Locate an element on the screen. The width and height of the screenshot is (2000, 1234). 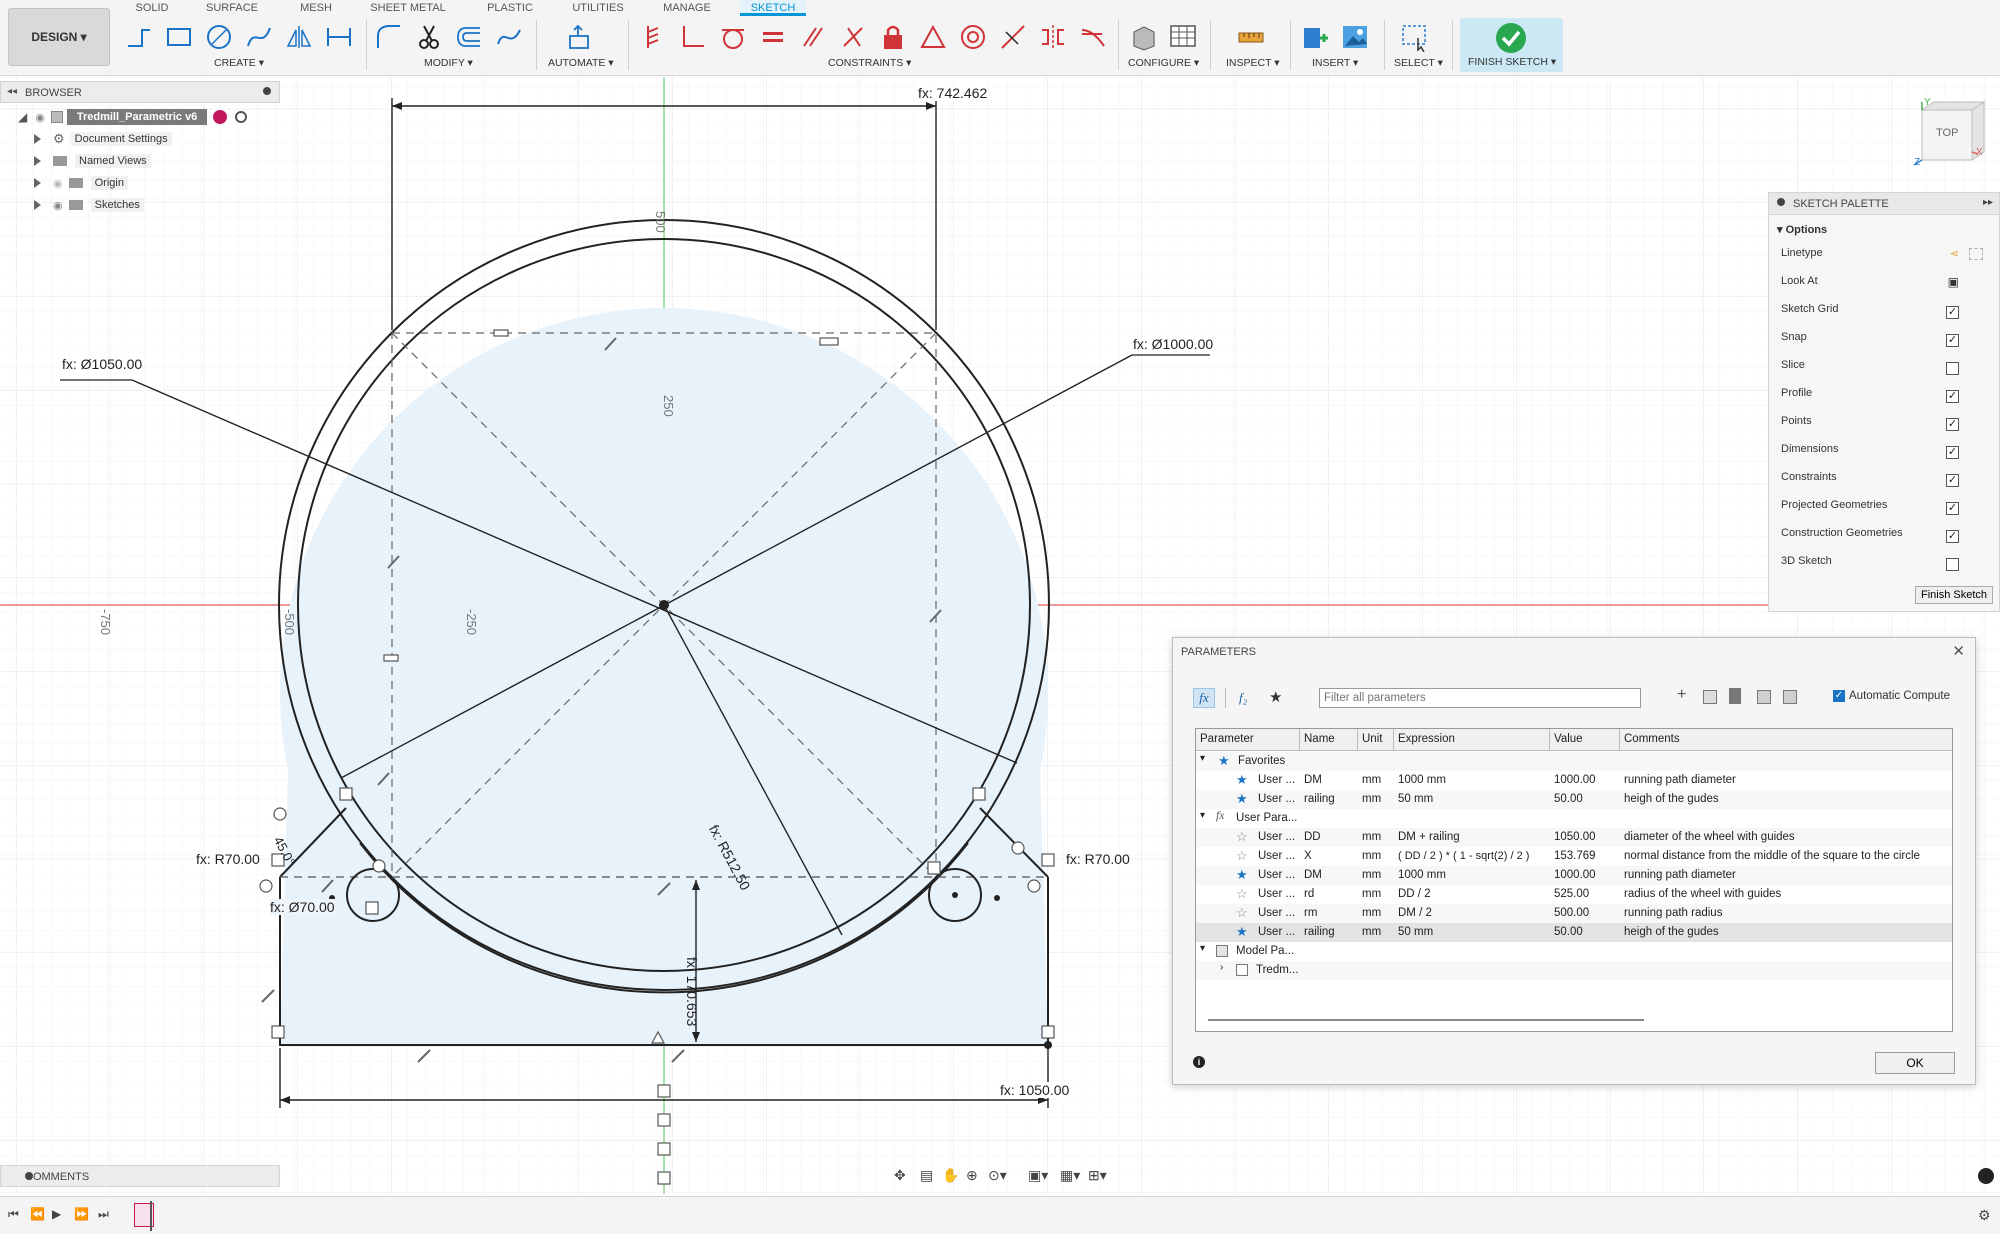
orbit-icon: ✥ is located at coordinates (900, 1175).